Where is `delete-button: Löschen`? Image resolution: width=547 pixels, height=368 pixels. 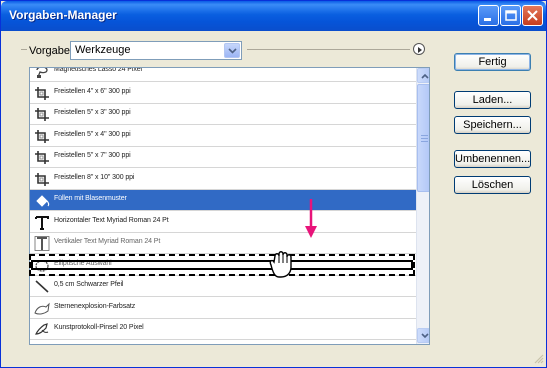
delete-button: Löschen is located at coordinates (492, 185).